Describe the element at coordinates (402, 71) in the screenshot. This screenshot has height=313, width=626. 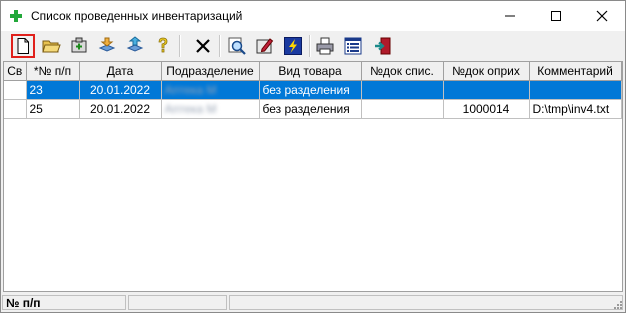
I see `col-header-writeoff: №док спис.` at that location.